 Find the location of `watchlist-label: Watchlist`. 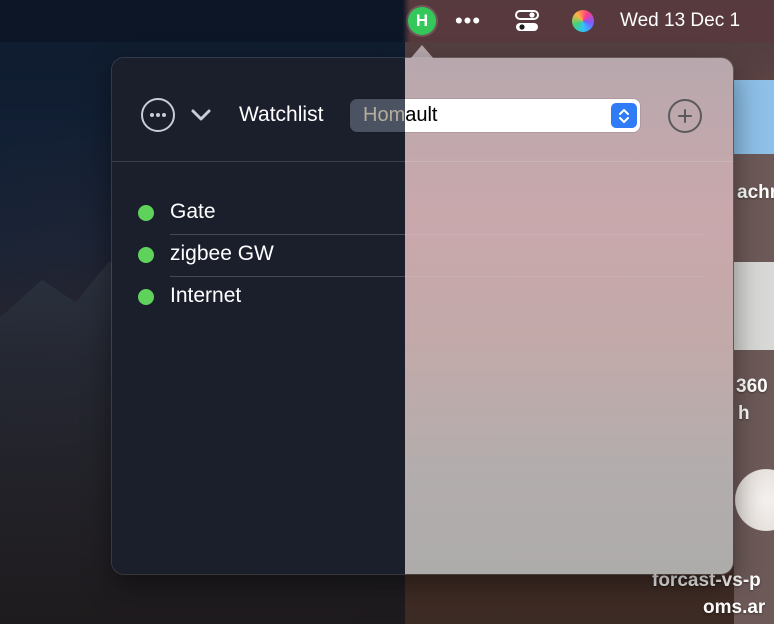

watchlist-label: Watchlist is located at coordinates (281, 114).